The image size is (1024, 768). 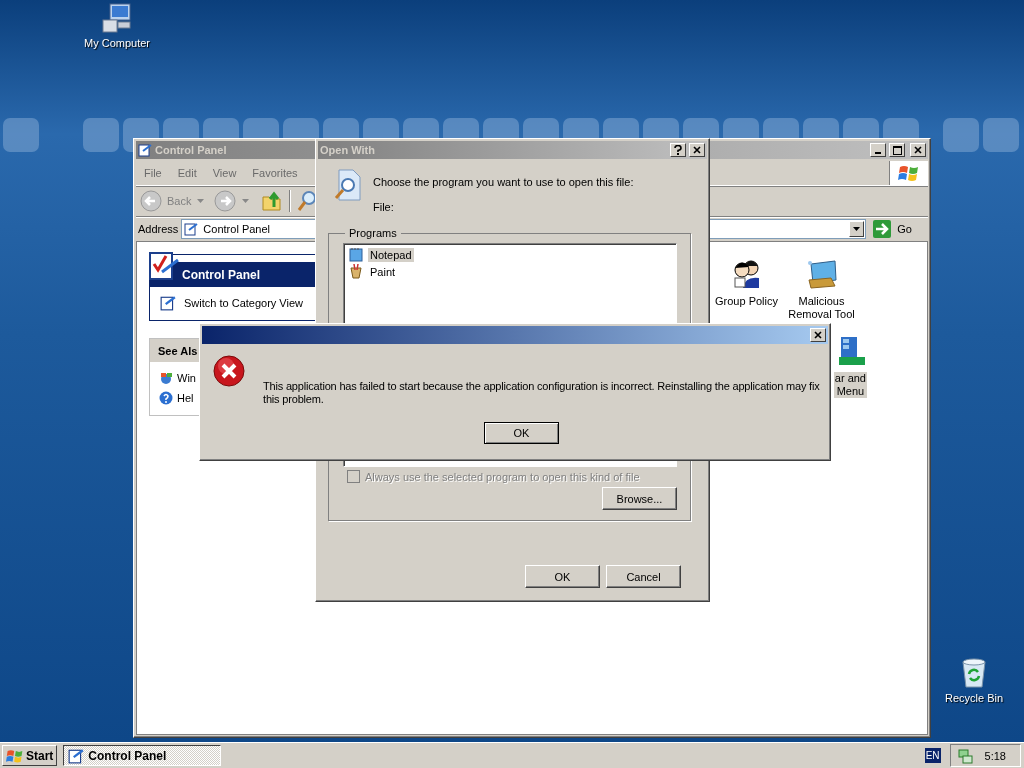 I want to click on search-icon, so click(x=307, y=201).